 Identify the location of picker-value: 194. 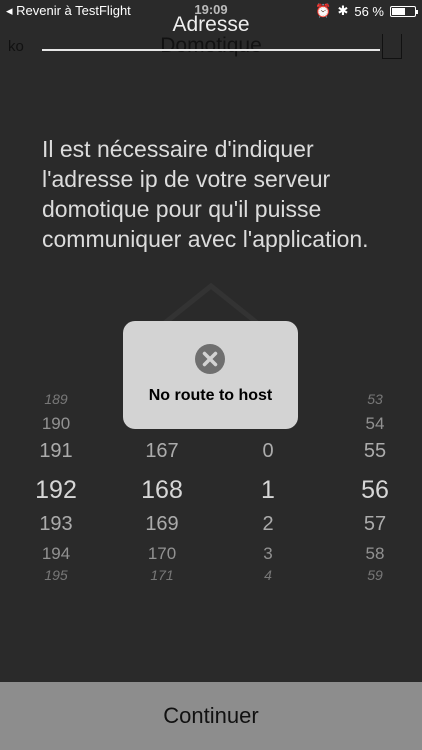
(56, 554).